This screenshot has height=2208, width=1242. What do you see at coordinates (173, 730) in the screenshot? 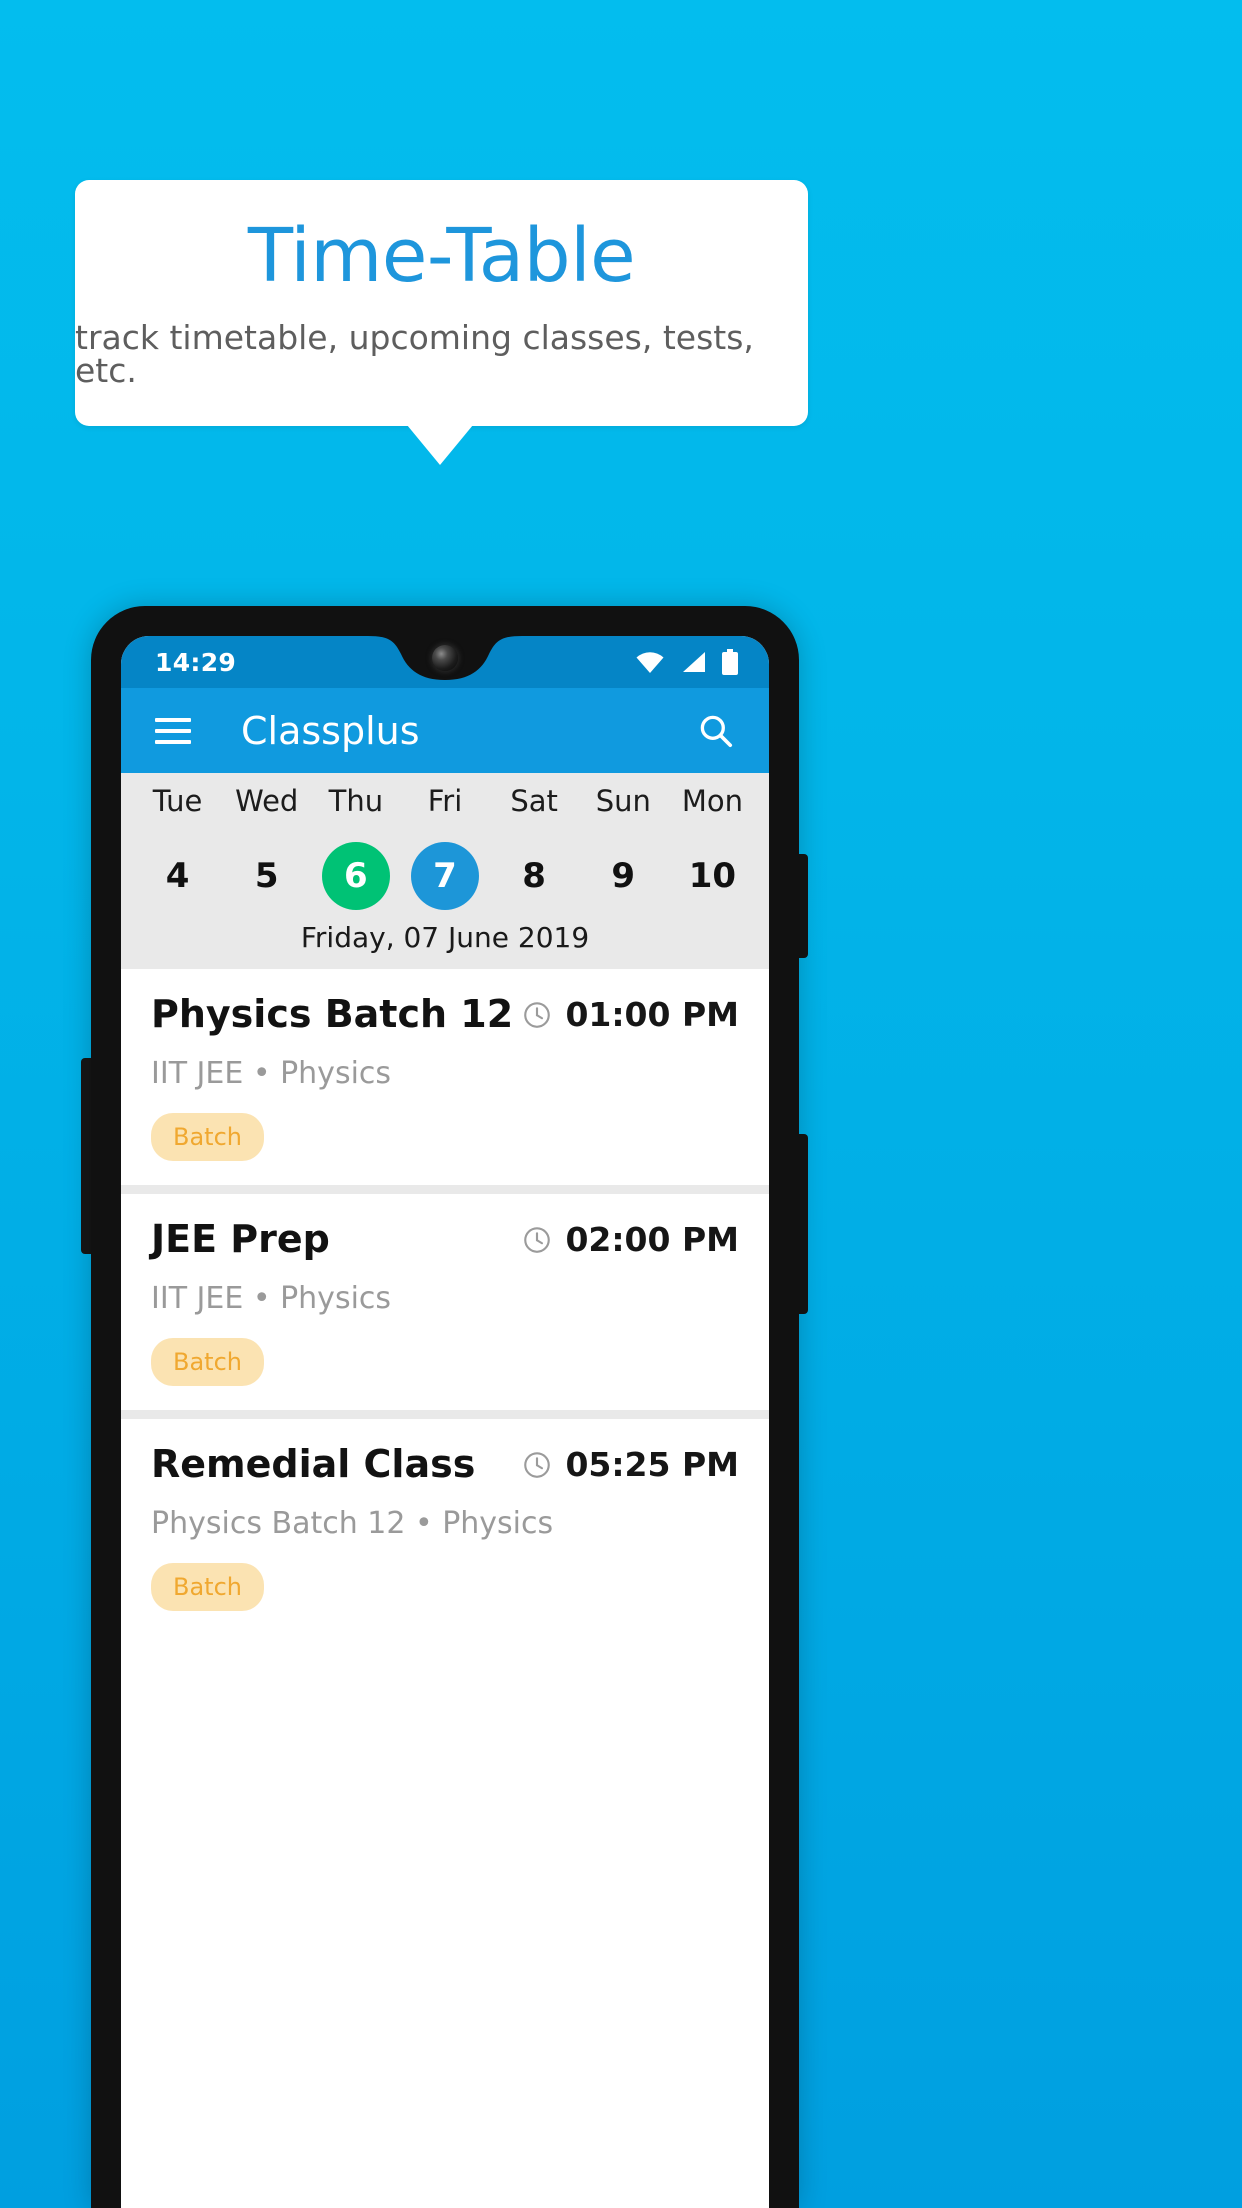
I see `hamburger-menu-icon` at bounding box center [173, 730].